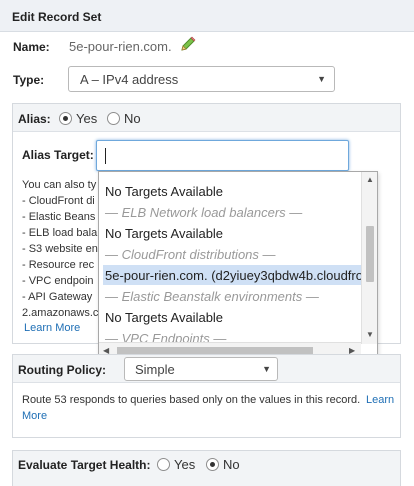 Image resolution: width=414 pixels, height=486 pixels. What do you see at coordinates (31, 47) in the screenshot?
I see `name-label: Name:` at bounding box center [31, 47].